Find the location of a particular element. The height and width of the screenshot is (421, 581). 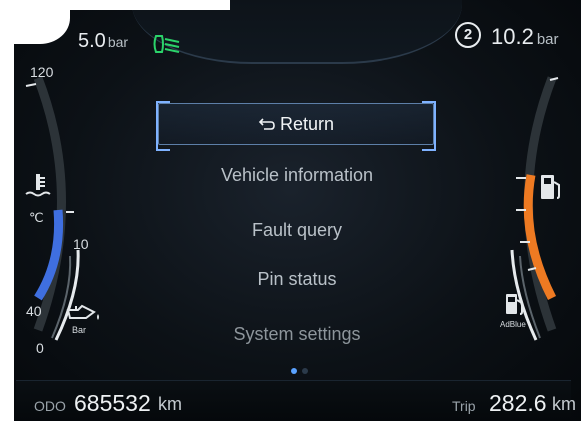

paper-edge-left is located at coordinates (7, 210).